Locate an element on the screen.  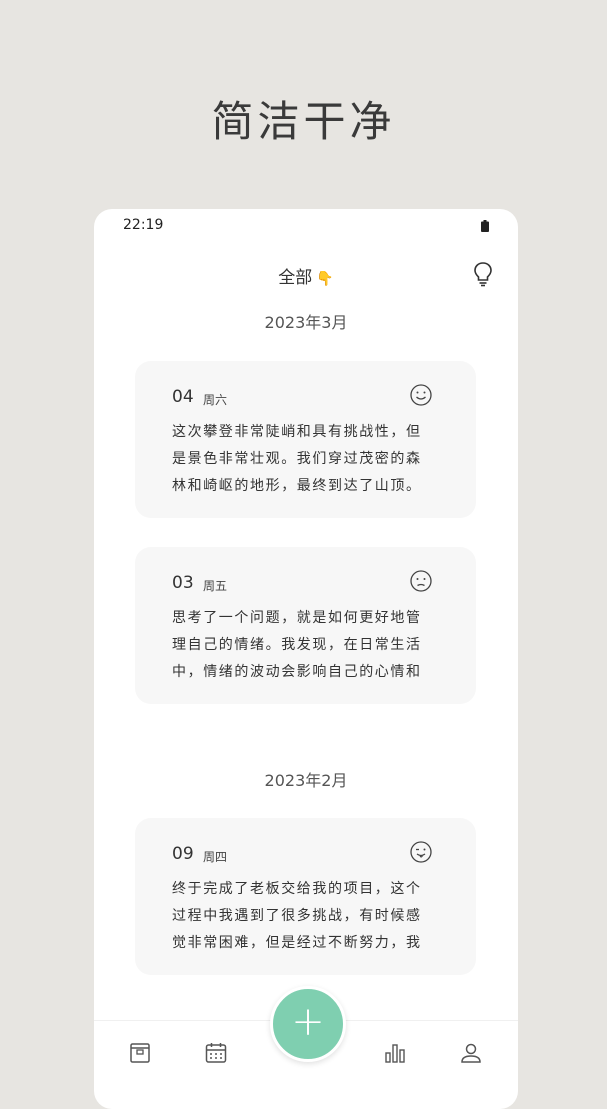
battery-icon is located at coordinates (485, 226).